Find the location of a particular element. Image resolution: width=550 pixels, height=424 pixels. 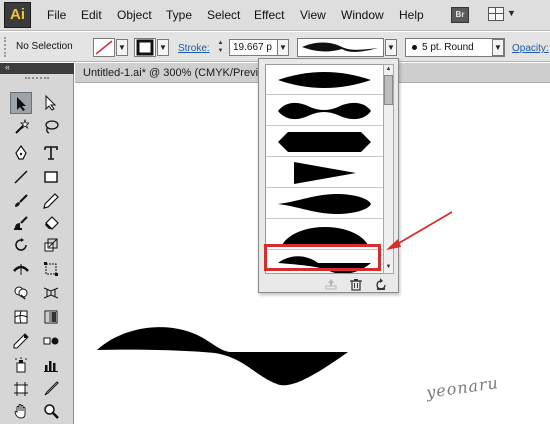

slice-tool is located at coordinates (51, 389).